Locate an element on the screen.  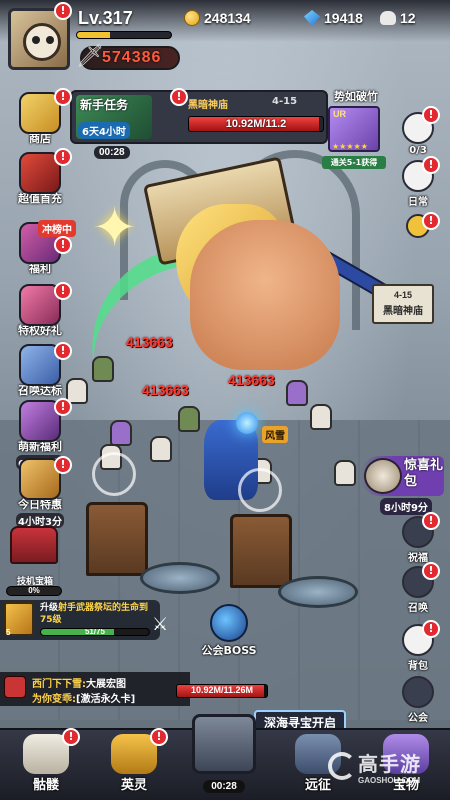
chat-icon is located at coordinates (15, 687).